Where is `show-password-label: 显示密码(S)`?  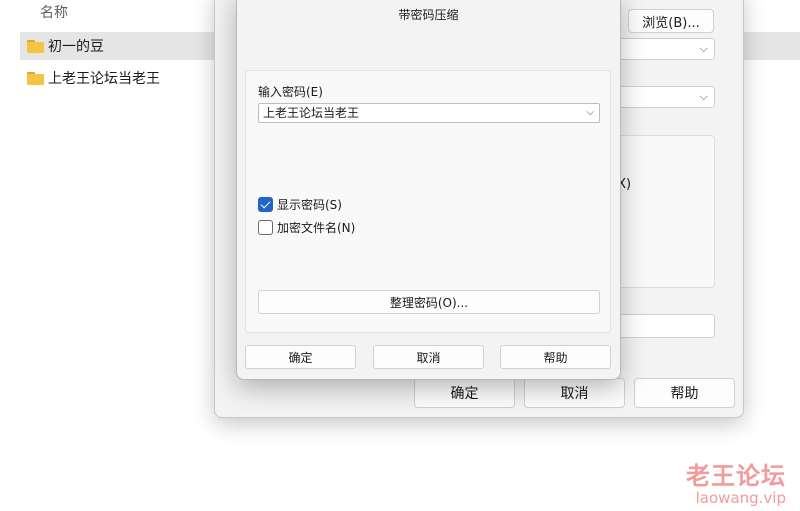 show-password-label: 显示密码(S) is located at coordinates (309, 205).